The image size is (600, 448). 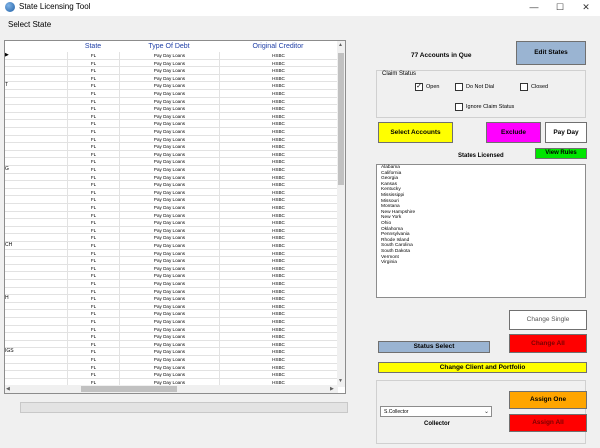 I want to click on table-row: G FL Pay Day Loans HSBC, so click(x=171, y=170).